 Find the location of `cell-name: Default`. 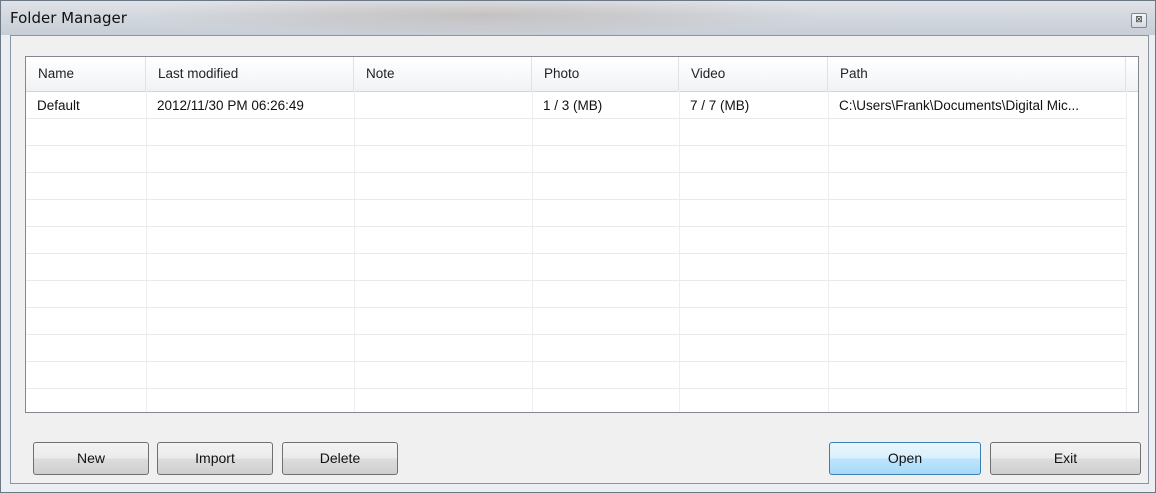

cell-name: Default is located at coordinates (58, 105).